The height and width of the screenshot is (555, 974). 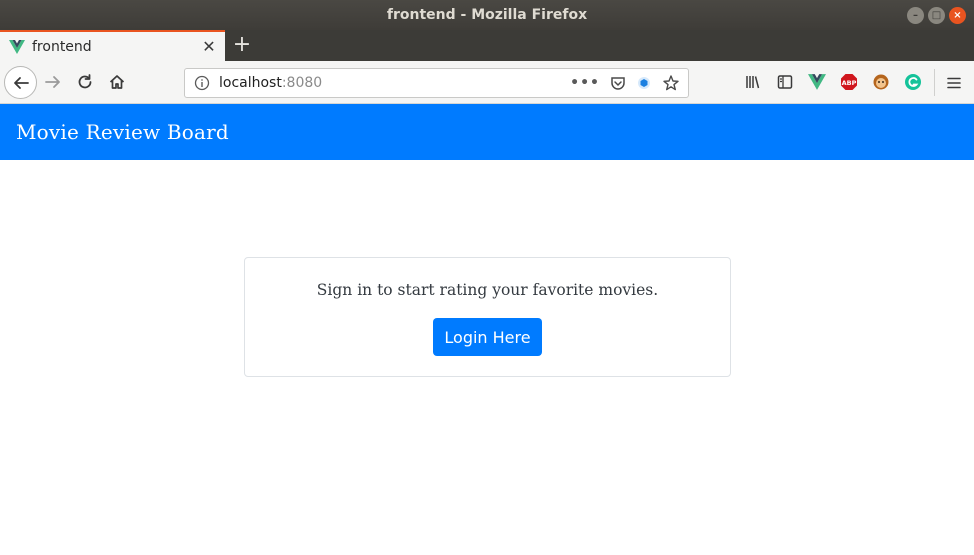 I want to click on window-titlebar: frontend - Mozilla Firefox – □ ×, so click(x=487, y=15).